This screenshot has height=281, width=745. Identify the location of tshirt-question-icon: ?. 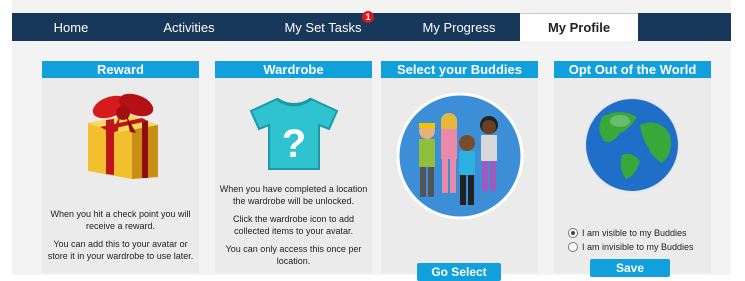
(294, 133).